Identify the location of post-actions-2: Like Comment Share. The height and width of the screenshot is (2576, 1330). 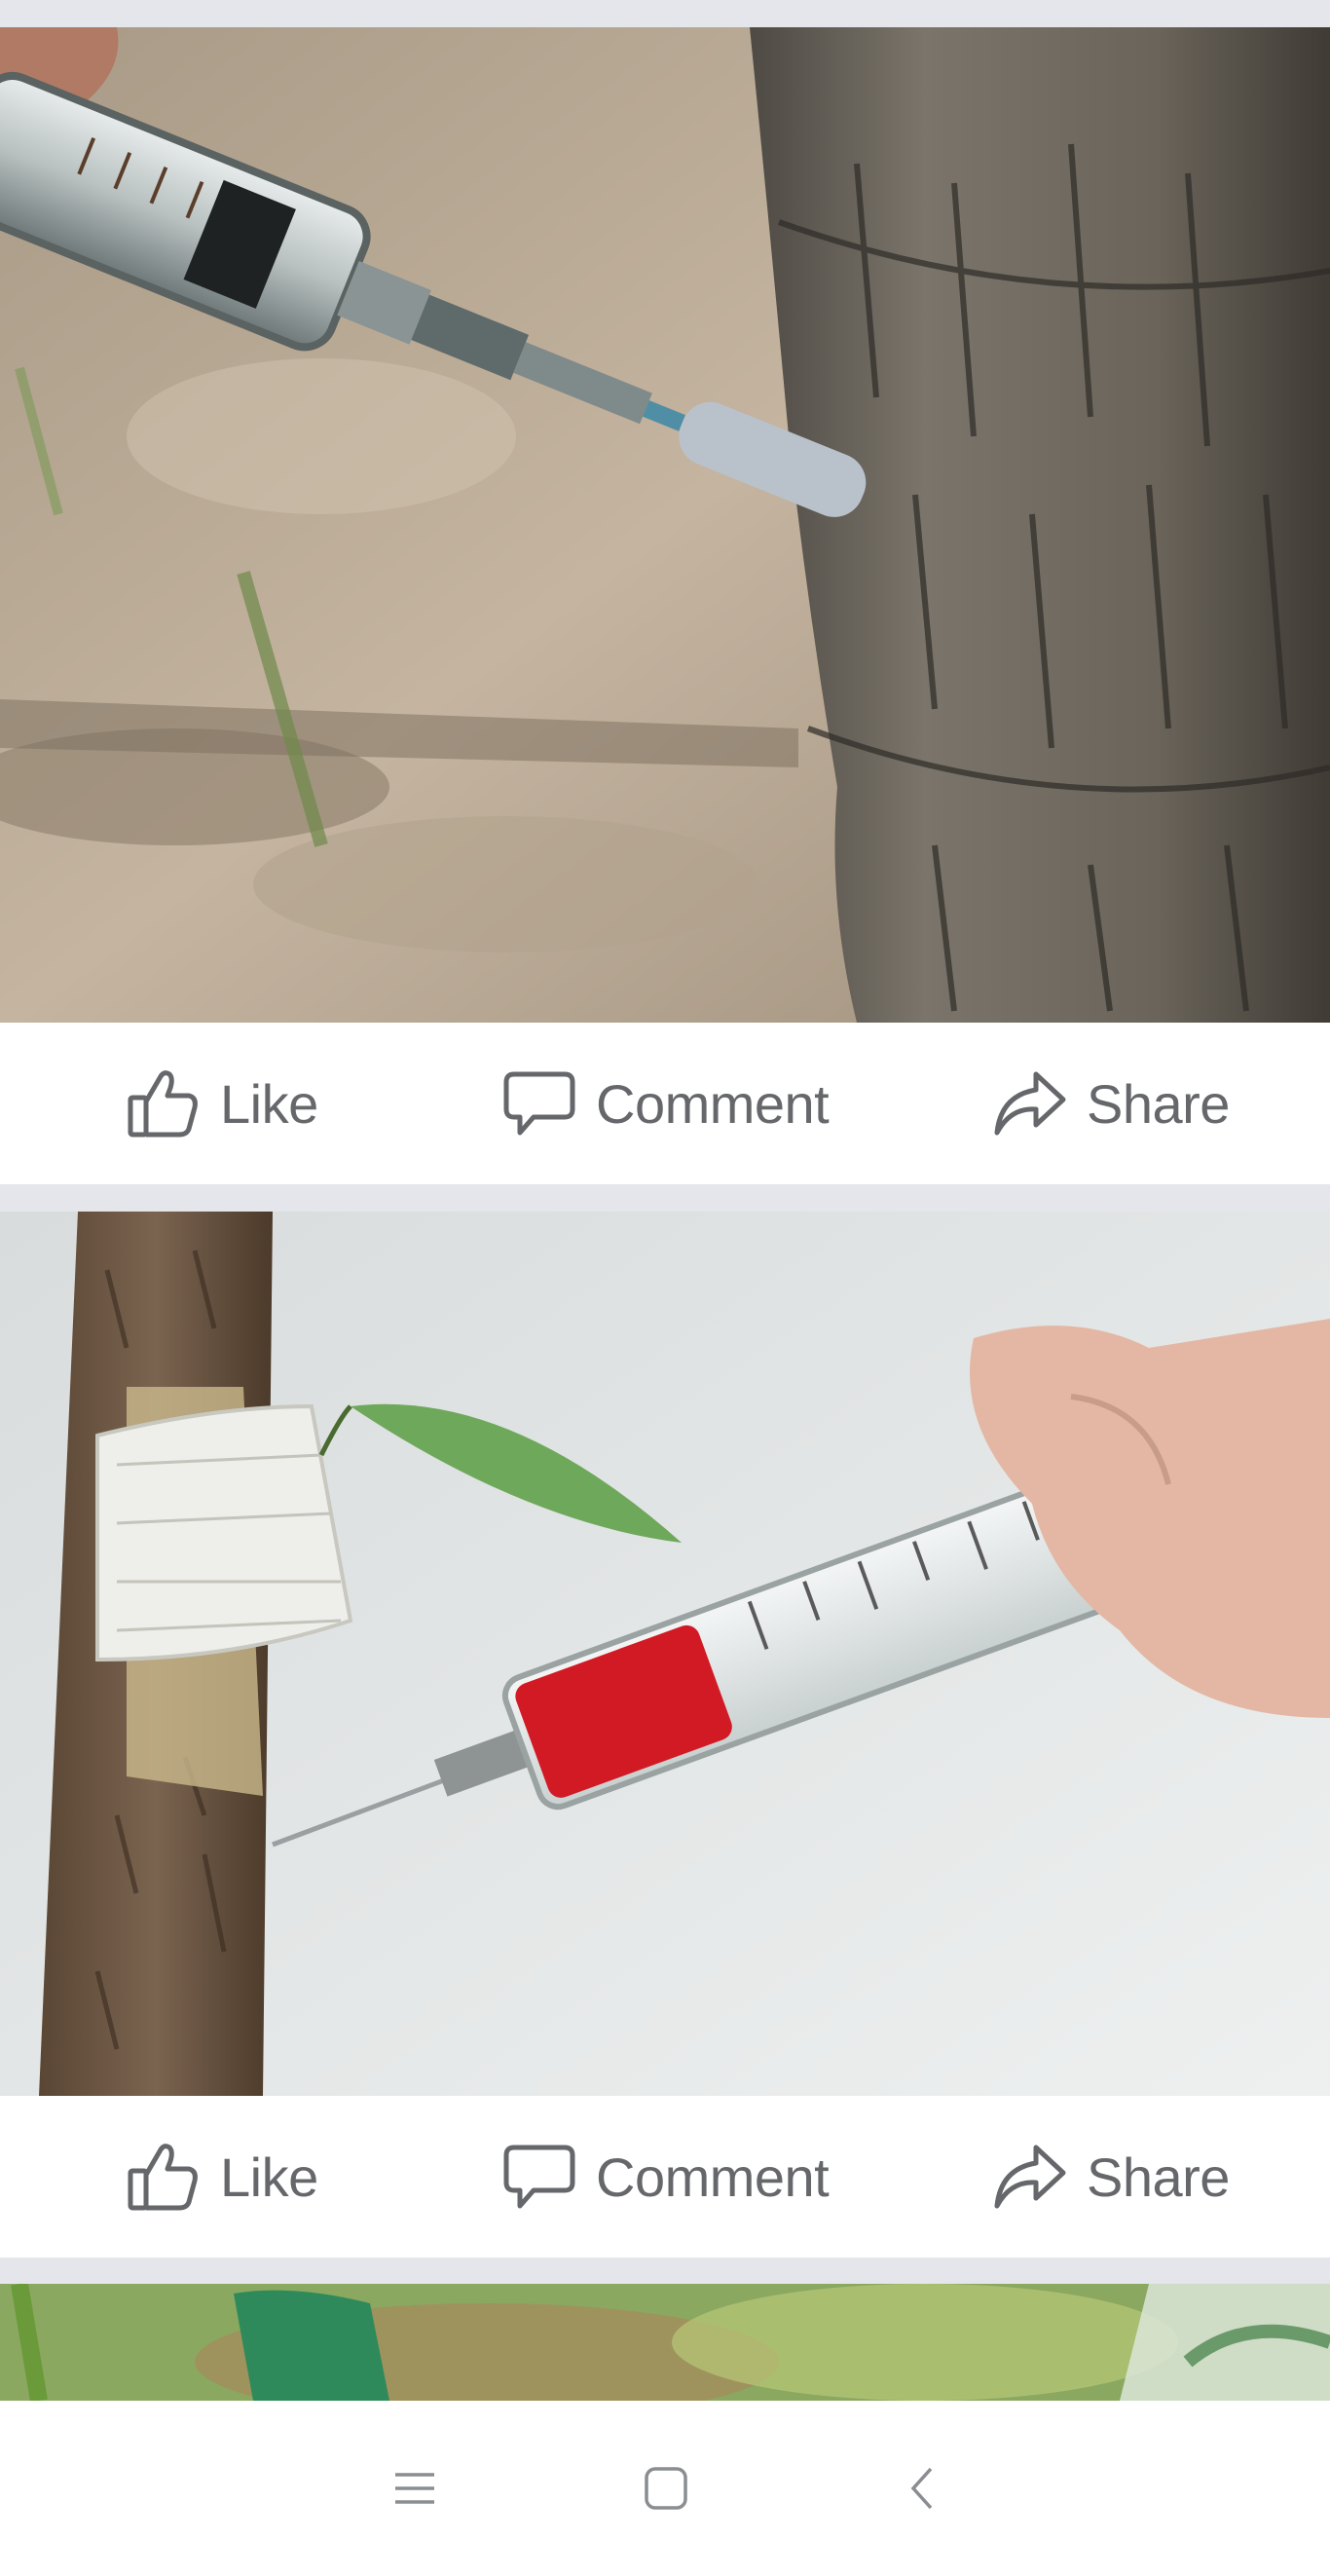
(665, 2177).